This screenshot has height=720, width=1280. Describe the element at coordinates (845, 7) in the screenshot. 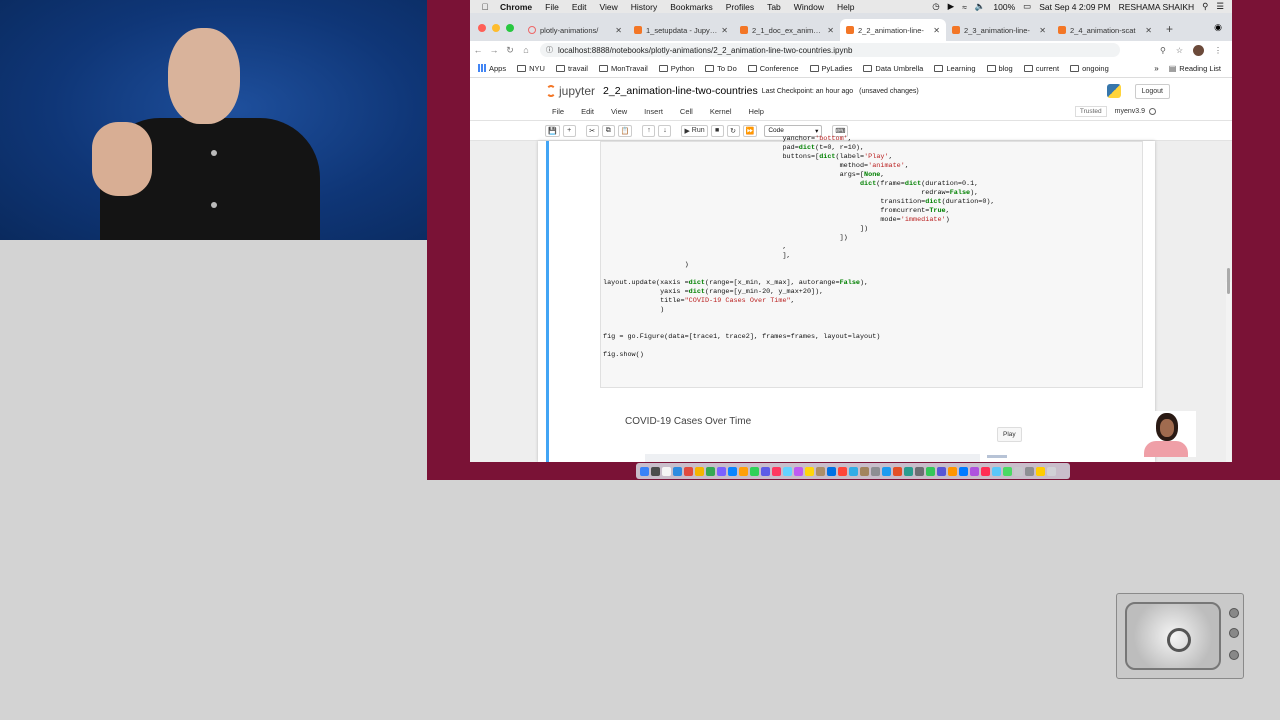

I see `menubar-help: Help` at that location.